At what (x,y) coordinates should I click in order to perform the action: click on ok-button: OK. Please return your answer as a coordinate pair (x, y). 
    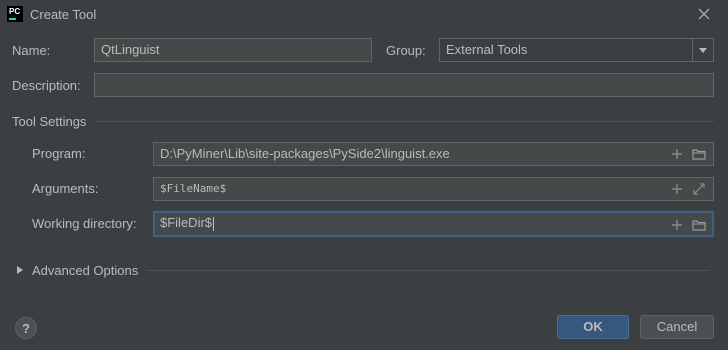
    Looking at the image, I should click on (593, 327).